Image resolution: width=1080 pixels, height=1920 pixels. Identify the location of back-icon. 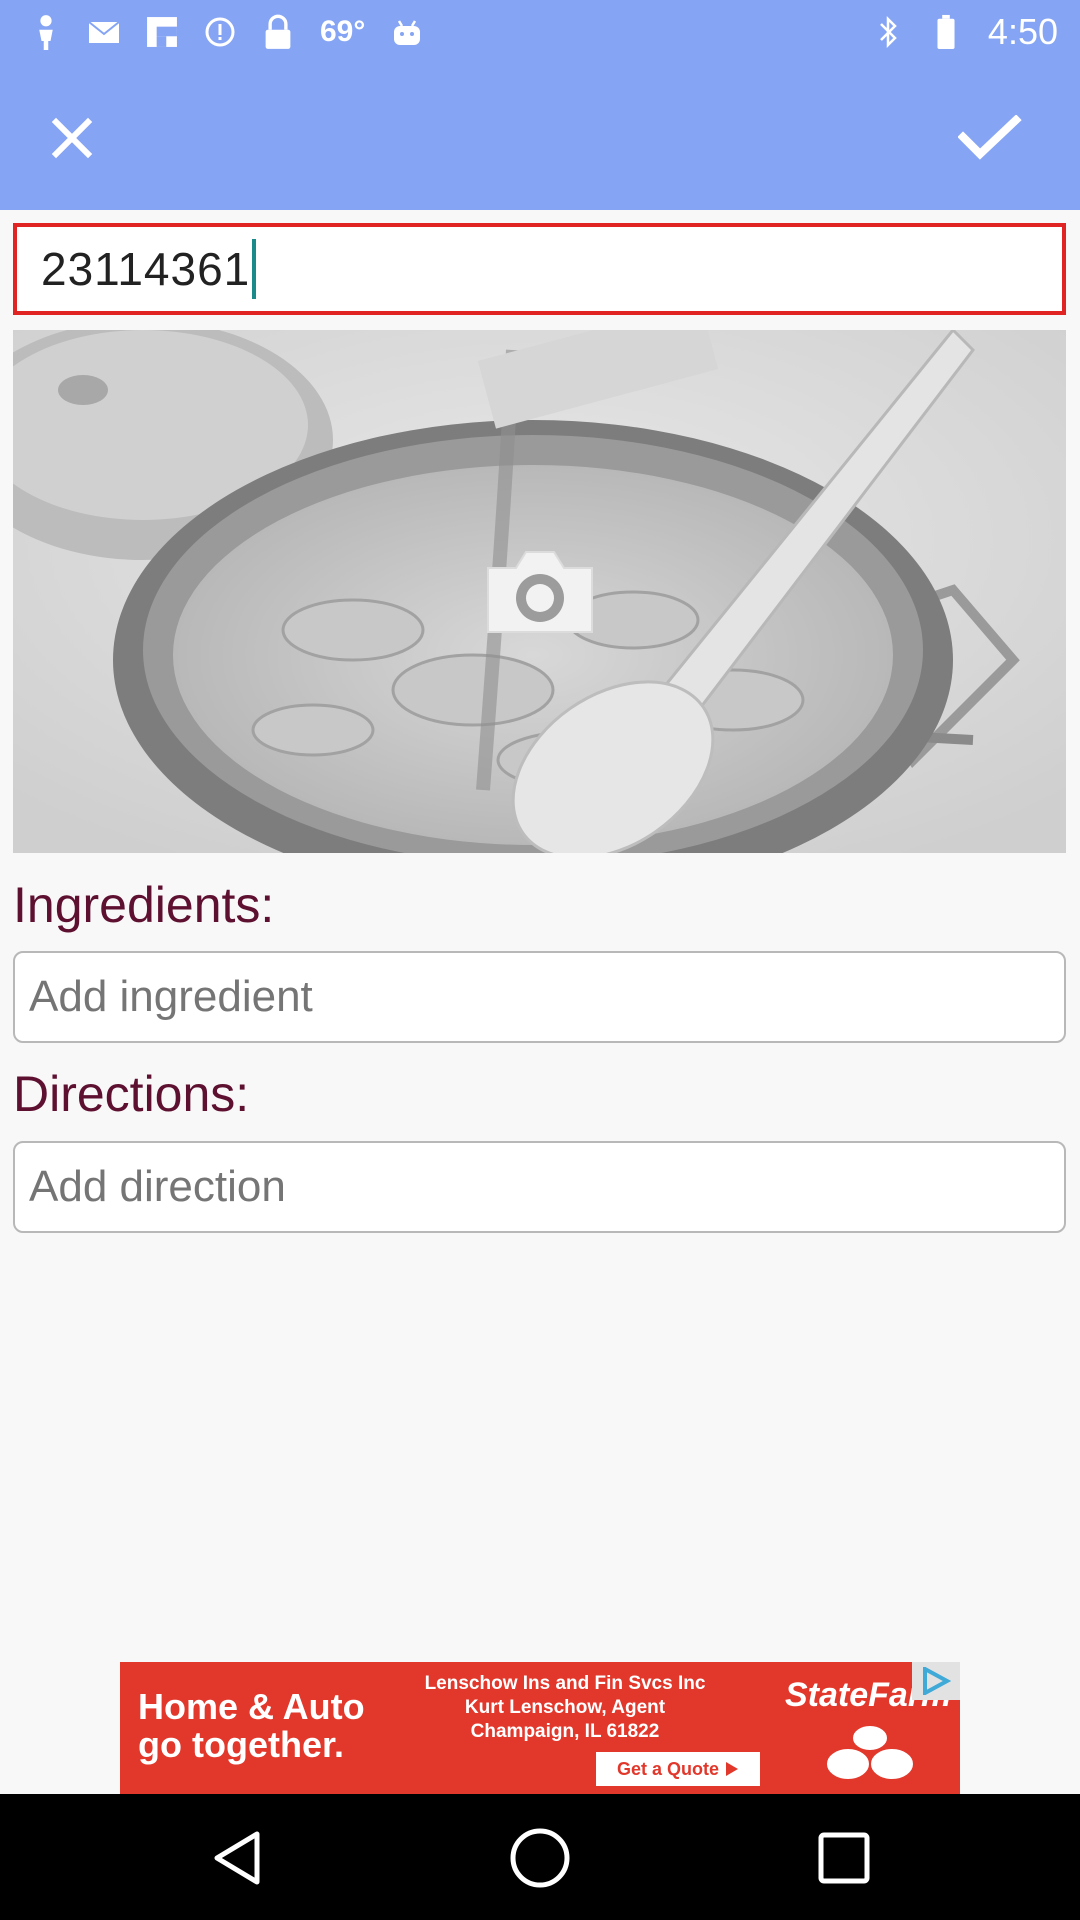
(237, 1858).